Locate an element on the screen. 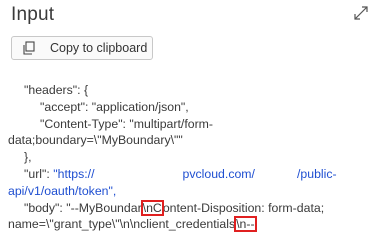  code-text: "accept": "application/json", is located at coordinates (114, 106).